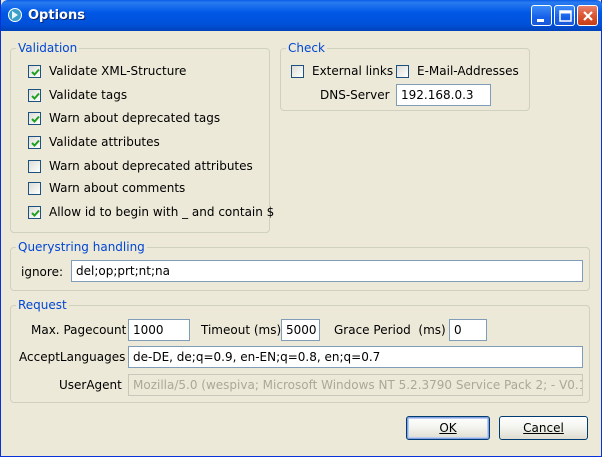 The height and width of the screenshot is (457, 602). What do you see at coordinates (443, 95) in the screenshot?
I see `dns-server-input: 192.168.0.3` at bounding box center [443, 95].